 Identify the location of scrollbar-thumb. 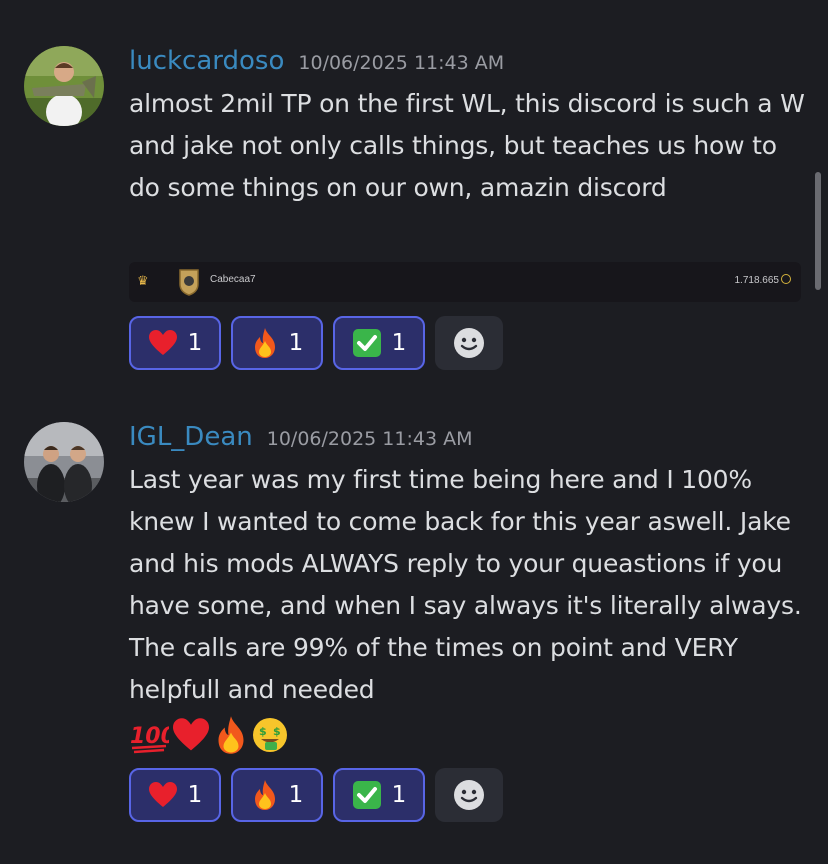
(818, 231).